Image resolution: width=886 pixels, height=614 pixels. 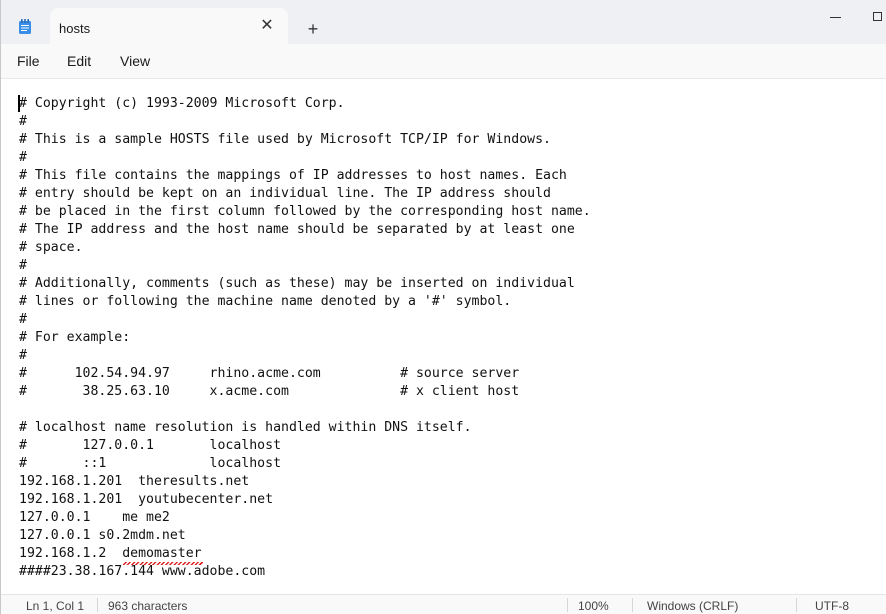 What do you see at coordinates (110, 553) in the screenshot?
I see `editor-line: 192.168.1.2 demomaster` at bounding box center [110, 553].